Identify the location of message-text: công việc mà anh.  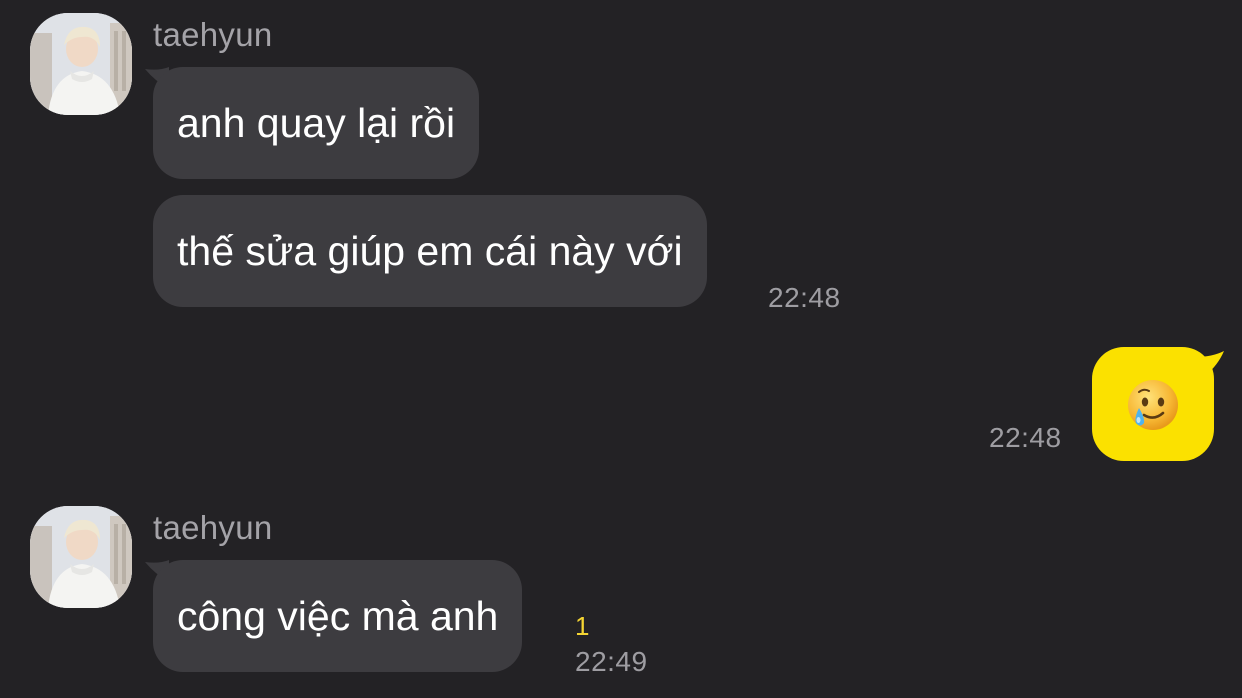
(338, 616).